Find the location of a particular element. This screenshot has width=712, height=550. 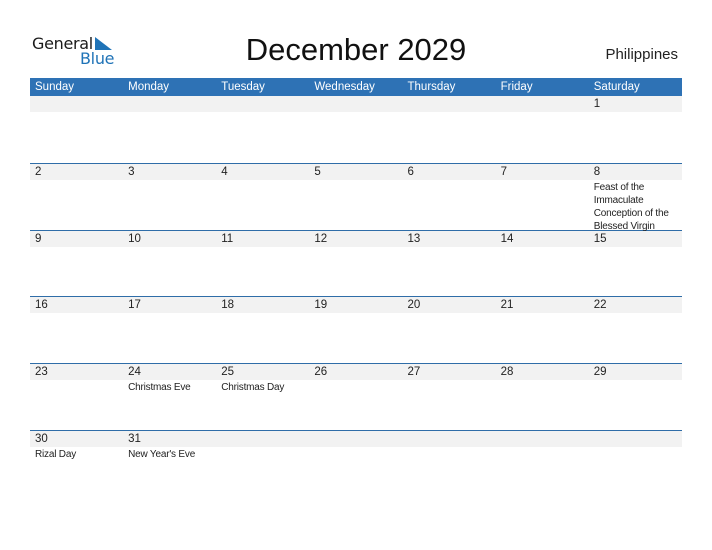

day-number: 2 is located at coordinates (77, 171).